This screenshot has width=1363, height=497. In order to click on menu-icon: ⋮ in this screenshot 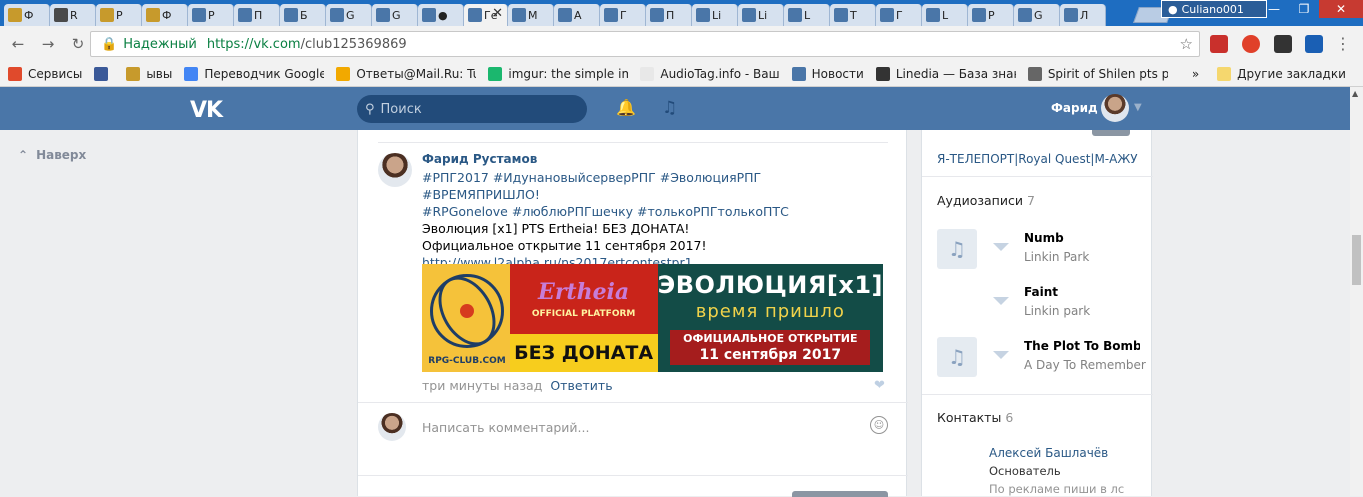, I will do `click(1343, 43)`.